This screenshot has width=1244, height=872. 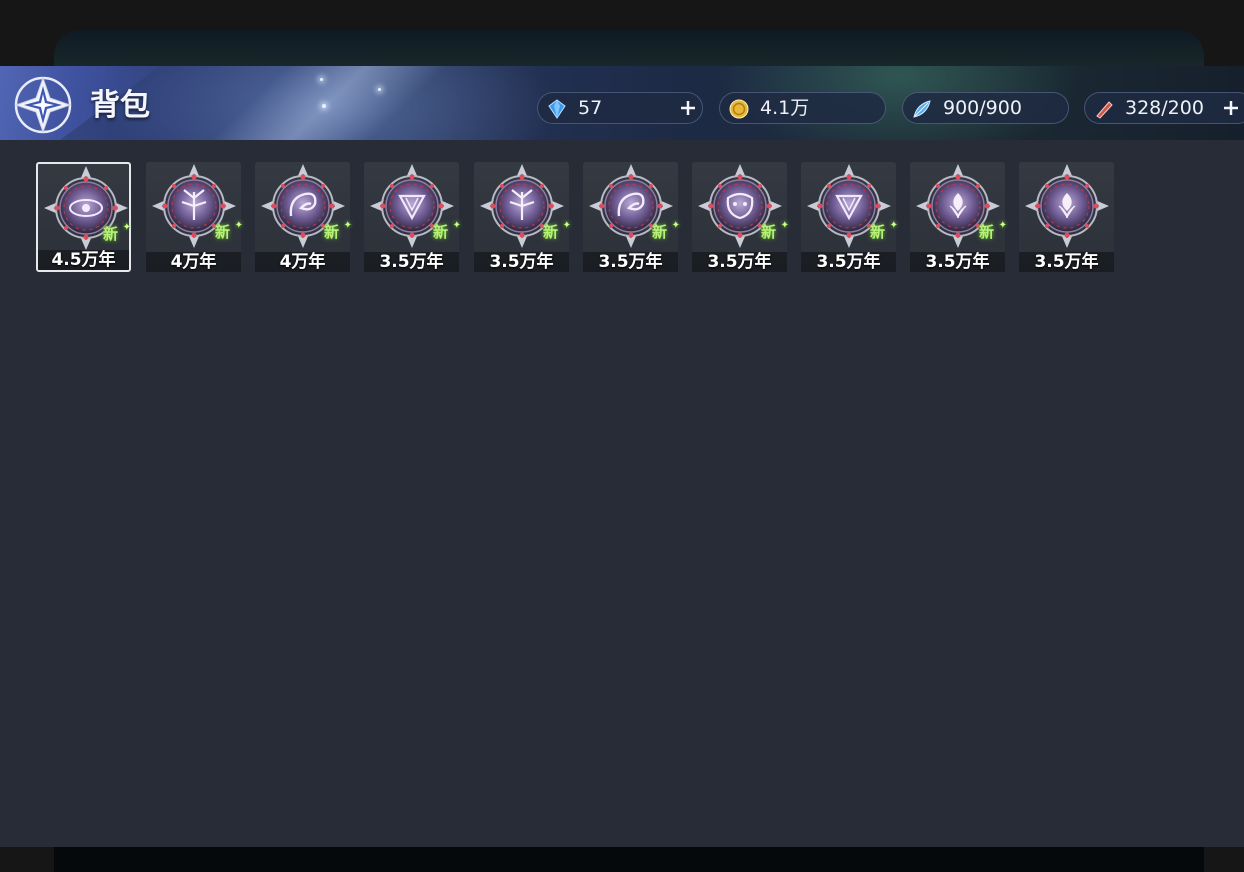 I want to click on resource-gold: 4.1万, so click(x=802, y=108).